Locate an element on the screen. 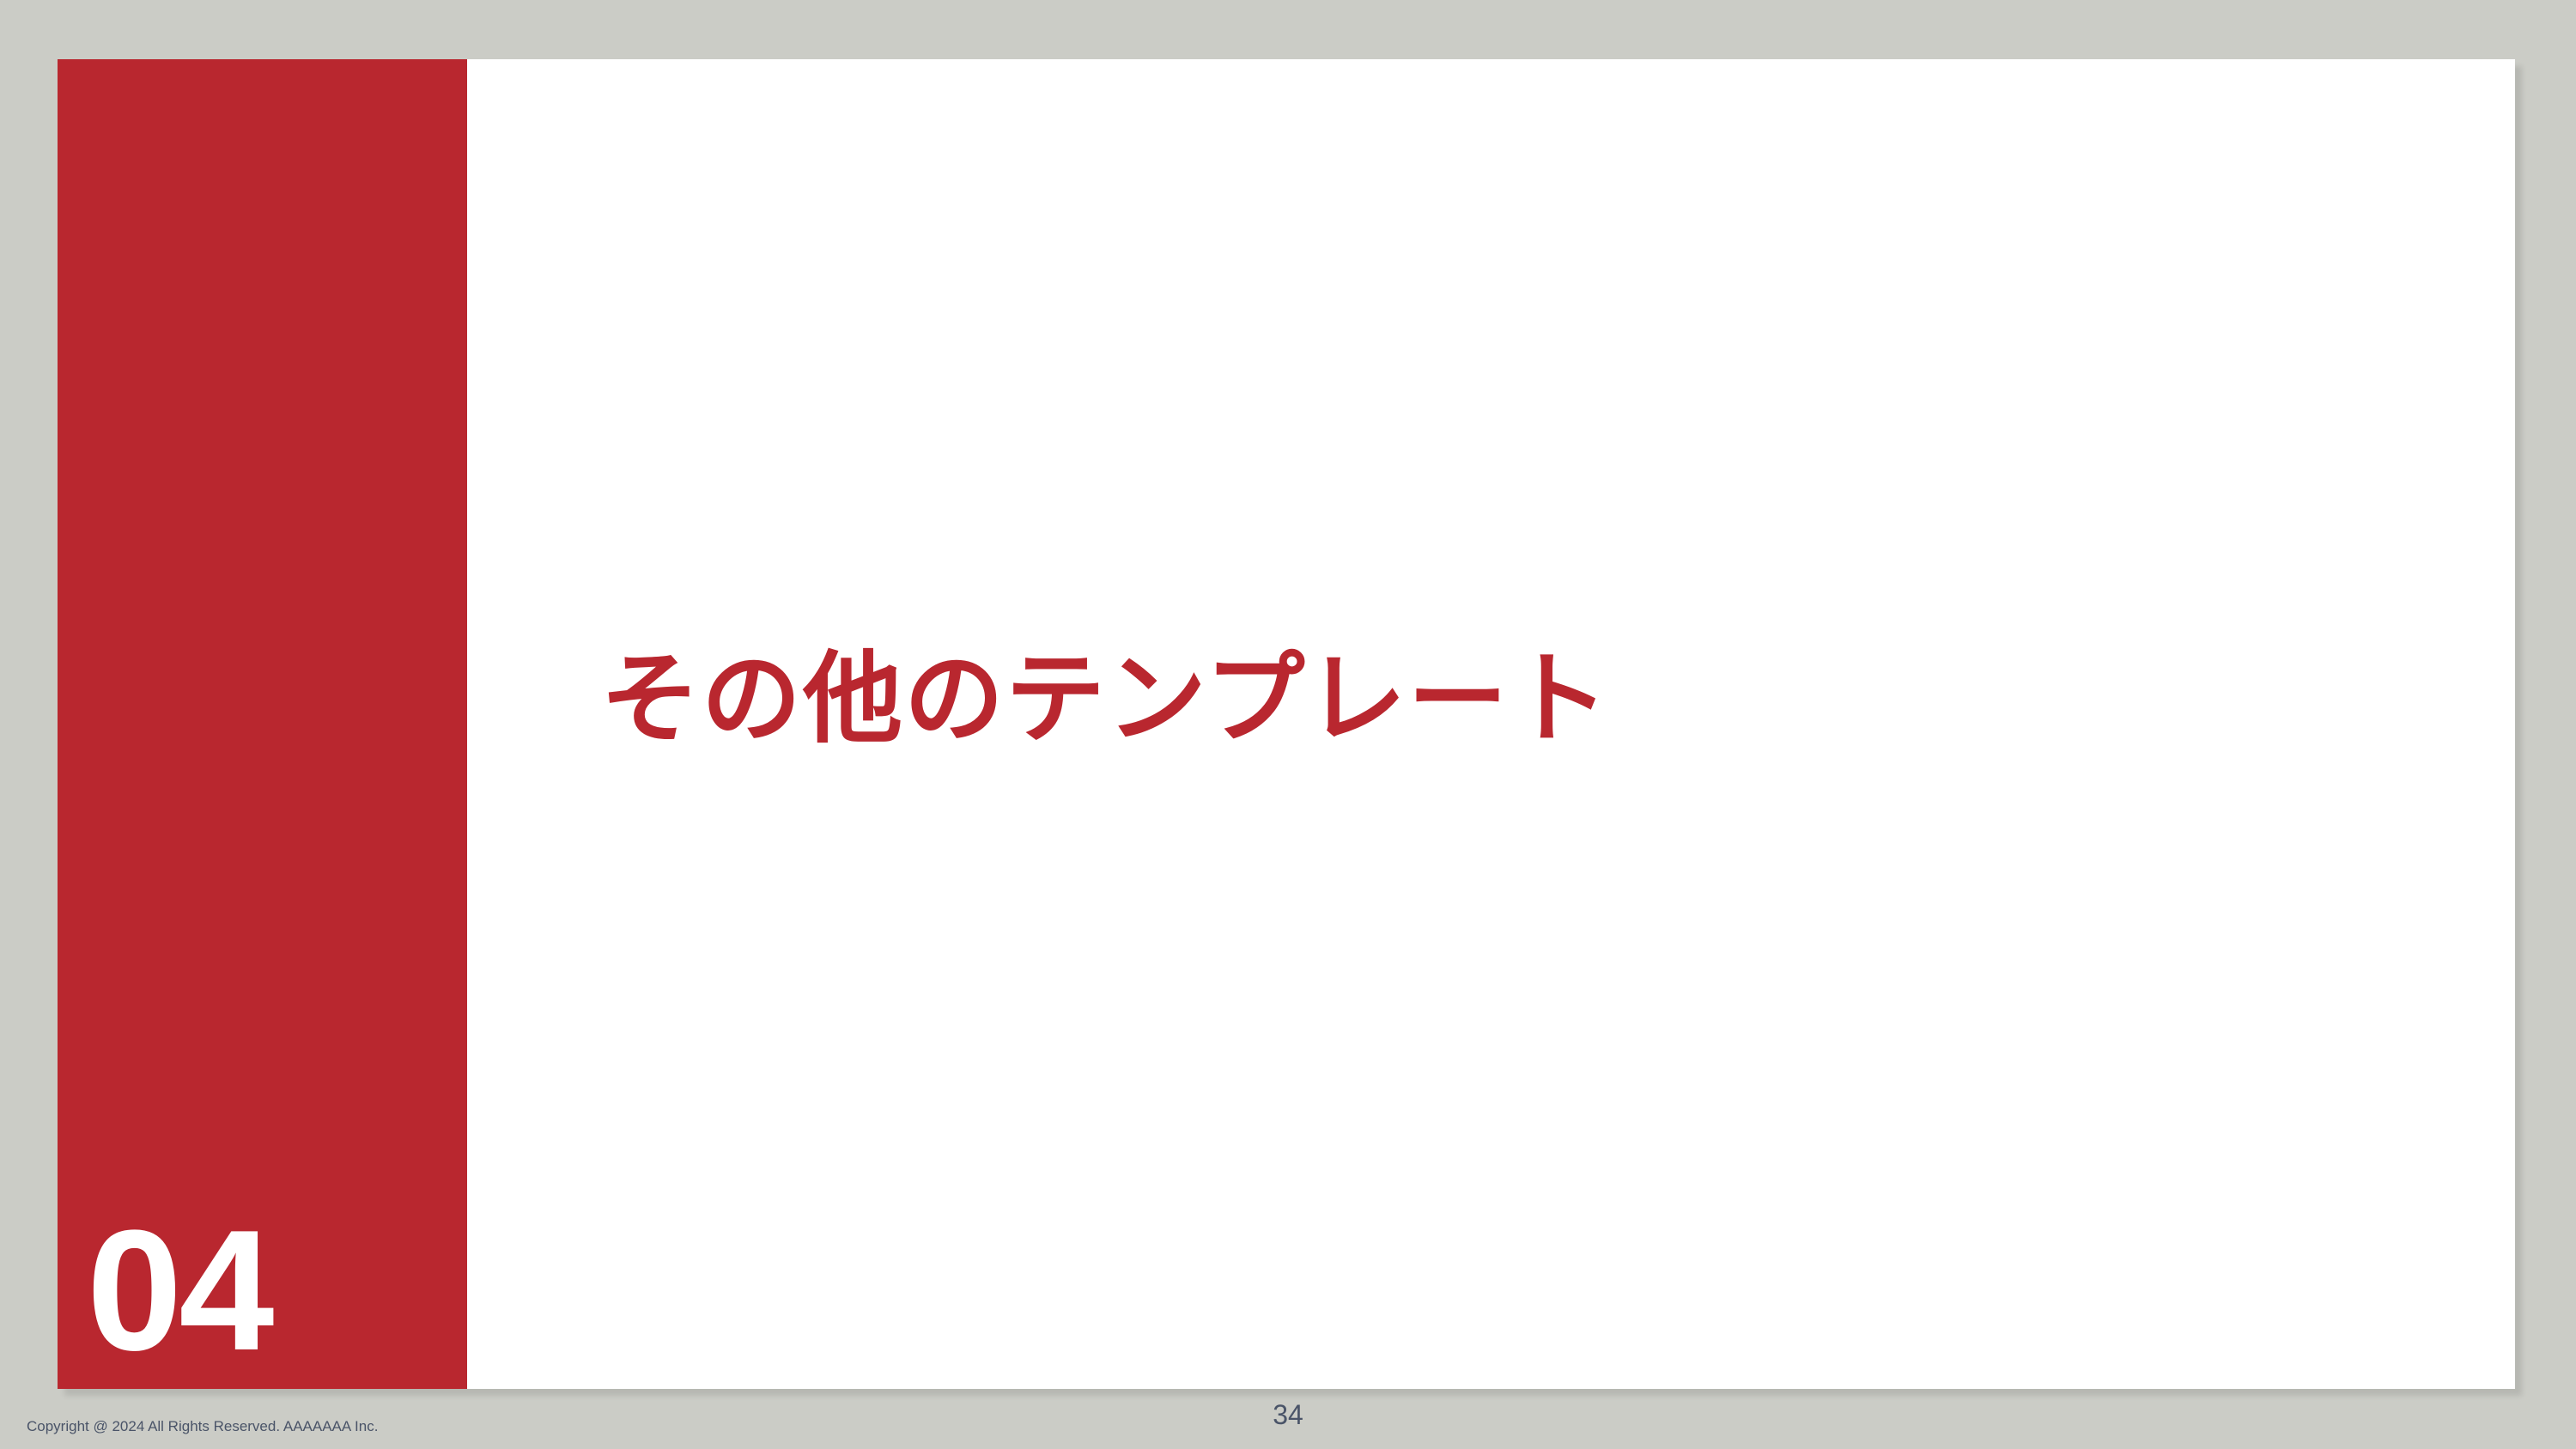  section-number: 04 is located at coordinates (180, 1290).